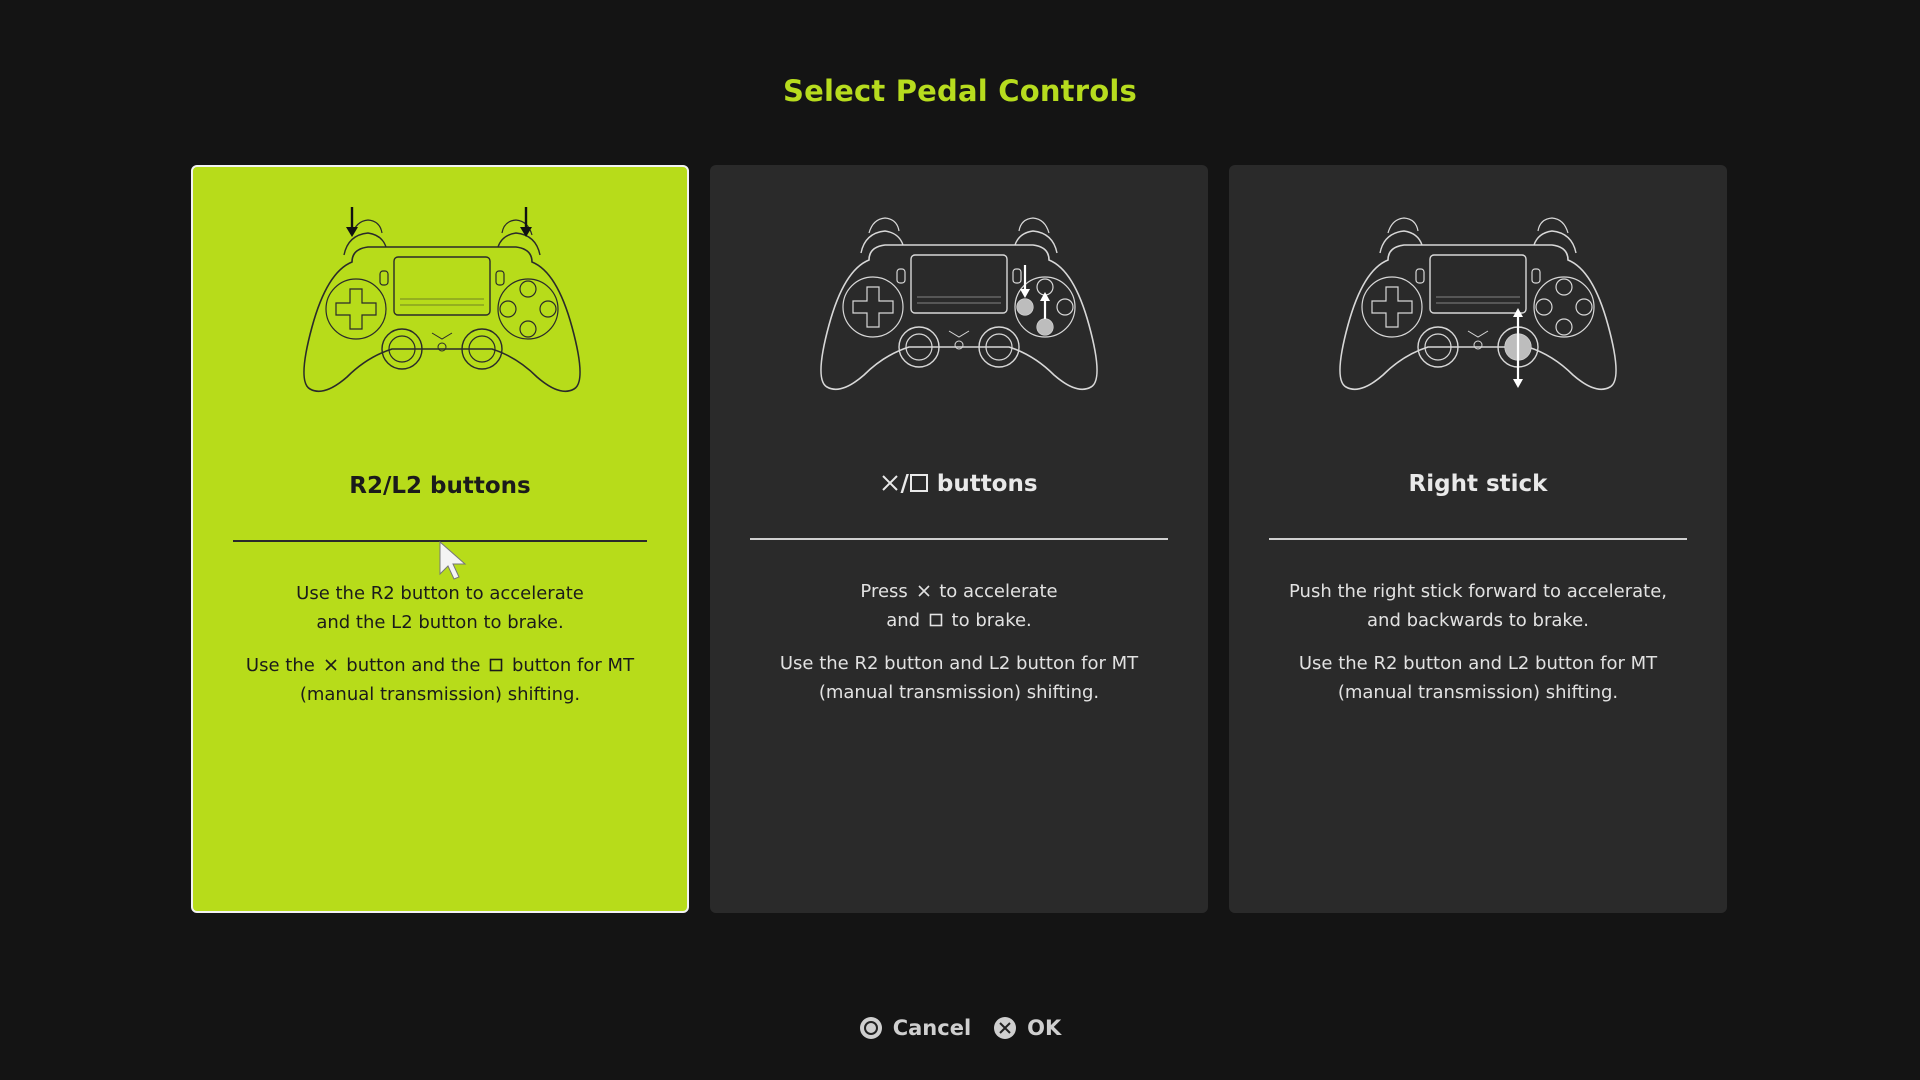  Describe the element at coordinates (1478, 484) in the screenshot. I see `card-title: Right stick` at that location.